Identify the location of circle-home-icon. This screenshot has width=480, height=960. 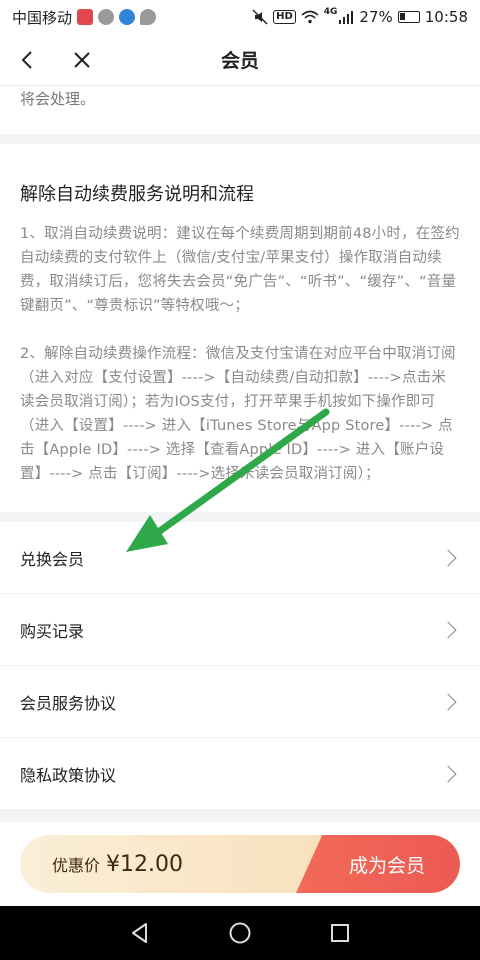
(240, 933).